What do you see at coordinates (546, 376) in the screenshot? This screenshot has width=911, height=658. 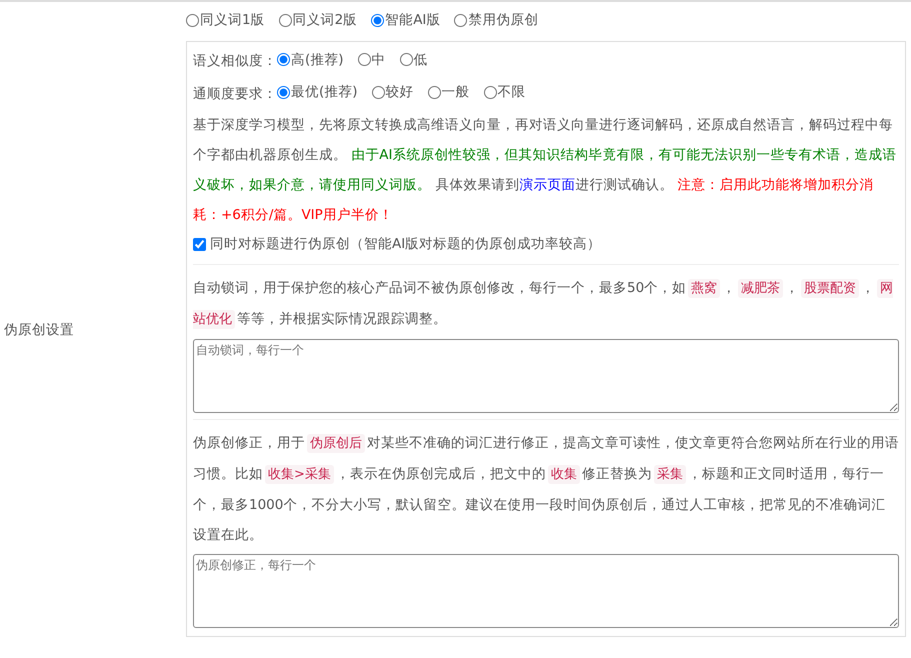 I see `lock-words-field: 自动锁词，每行一个` at bounding box center [546, 376].